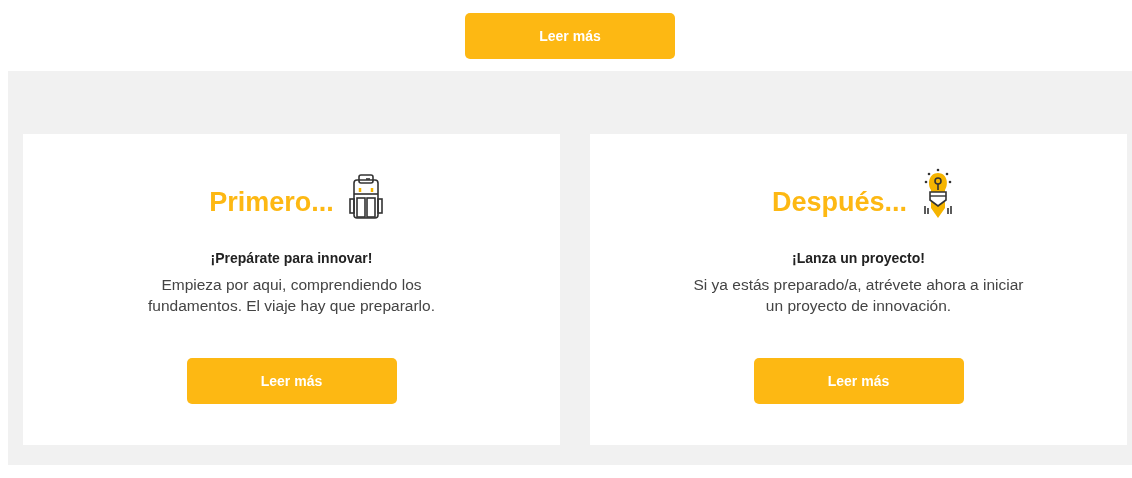 The height and width of the screenshot is (478, 1132). What do you see at coordinates (858, 295) in the screenshot?
I see `card-description: Si ya estás preparado/a, atrévete ahora a iniciar un proyecto de innovación.` at bounding box center [858, 295].